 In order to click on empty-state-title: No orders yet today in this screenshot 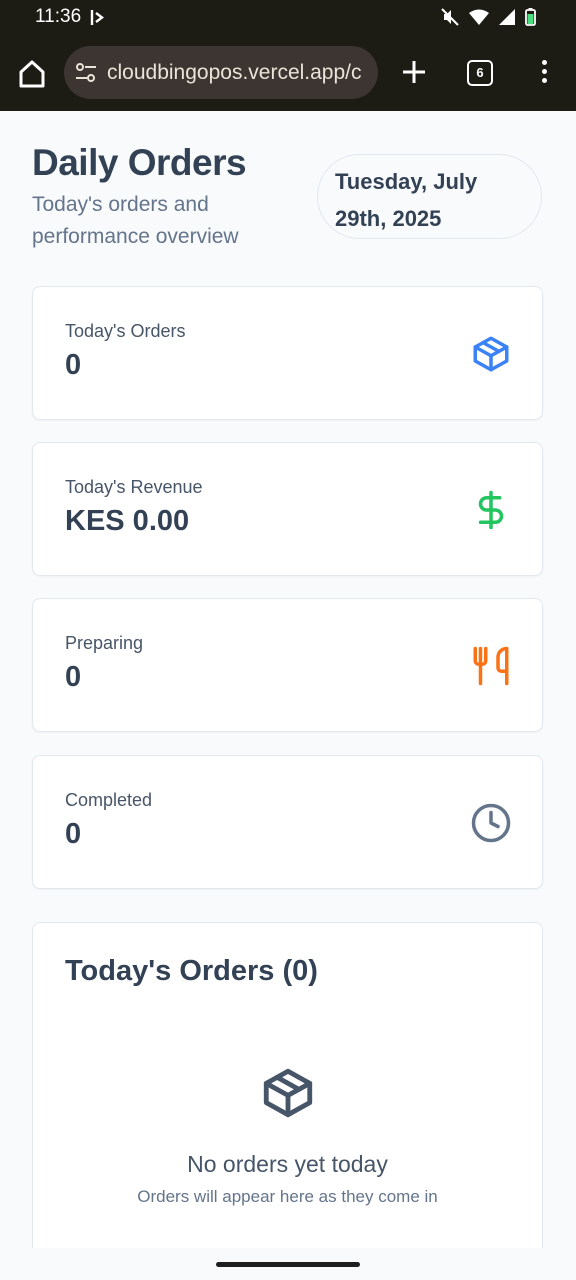, I will do `click(287, 1164)`.